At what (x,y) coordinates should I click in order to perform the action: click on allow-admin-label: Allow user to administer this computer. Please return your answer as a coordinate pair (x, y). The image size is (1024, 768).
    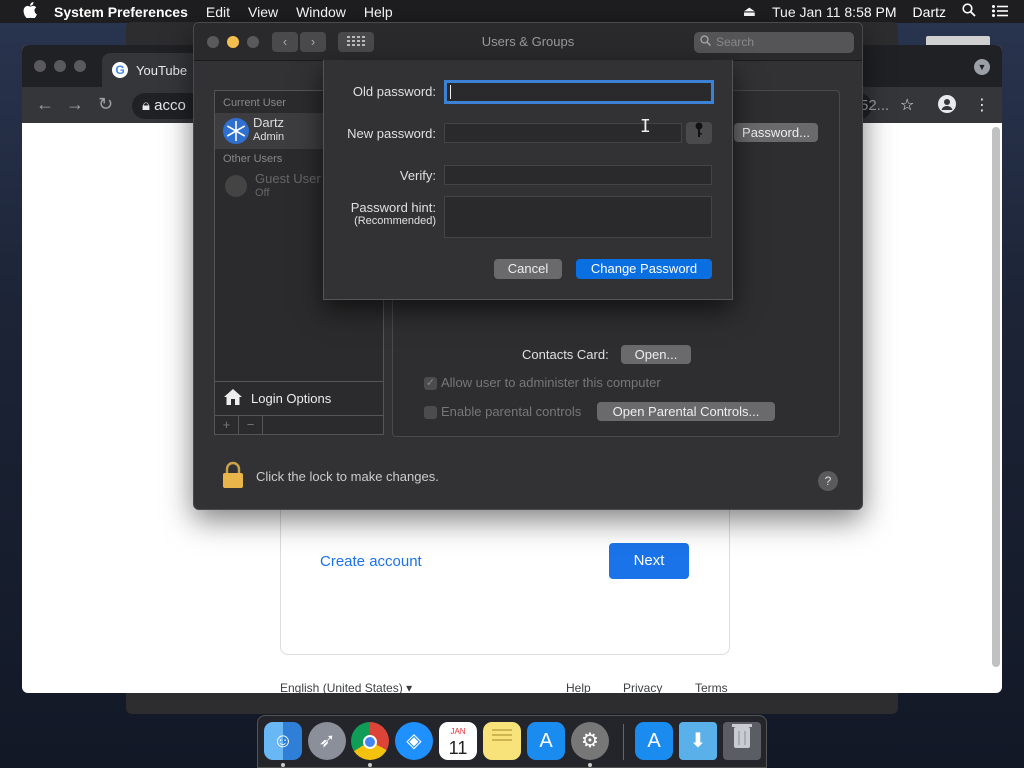
    Looking at the image, I should click on (551, 382).